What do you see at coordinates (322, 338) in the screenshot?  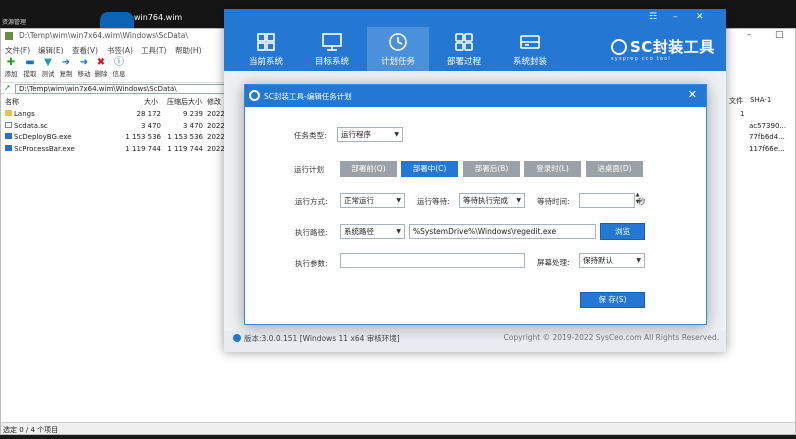 I see `version-text: 版本:3.0.0.151 [Windows 11 x64 审核环境]` at bounding box center [322, 338].